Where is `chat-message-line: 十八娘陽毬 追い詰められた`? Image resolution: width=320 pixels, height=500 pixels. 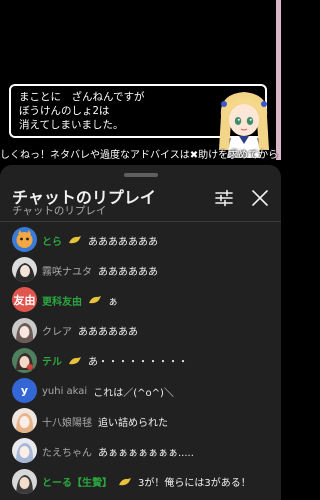
chat-message-line: 十八娘陽毬 追い詰められた is located at coordinates (105, 421).